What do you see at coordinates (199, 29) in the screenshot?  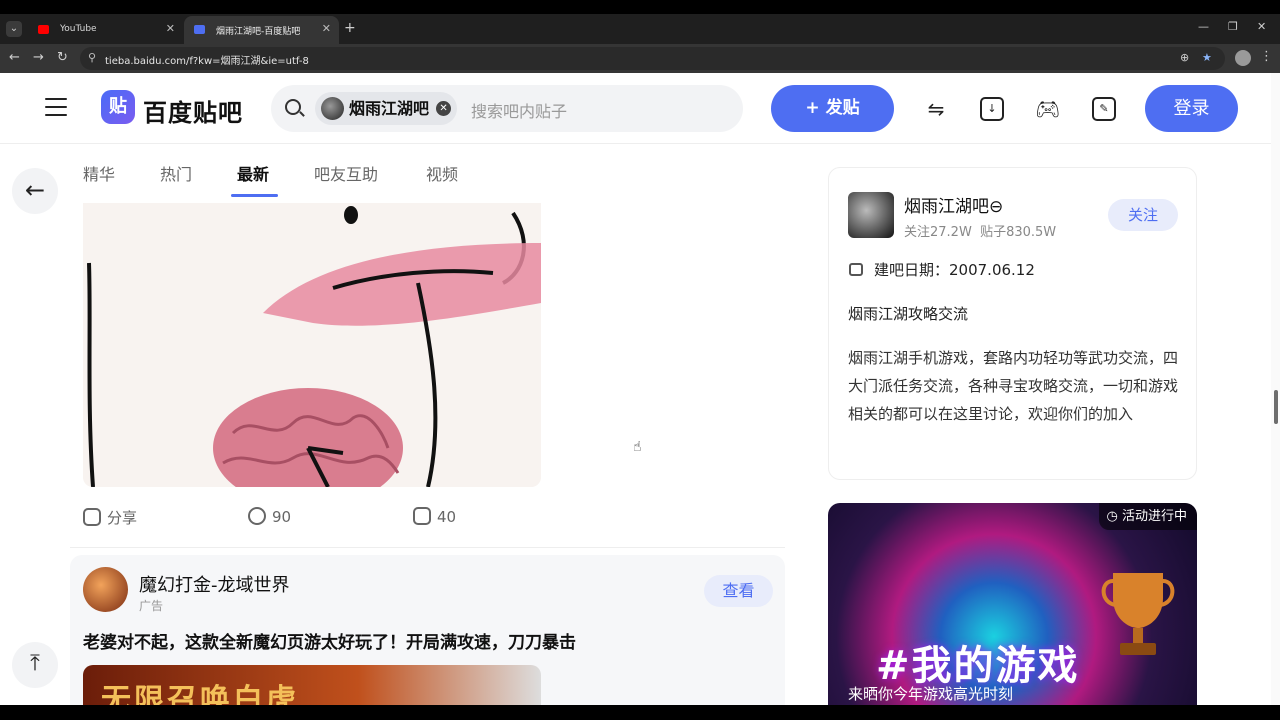 I see `tieba-favicon-icon` at bounding box center [199, 29].